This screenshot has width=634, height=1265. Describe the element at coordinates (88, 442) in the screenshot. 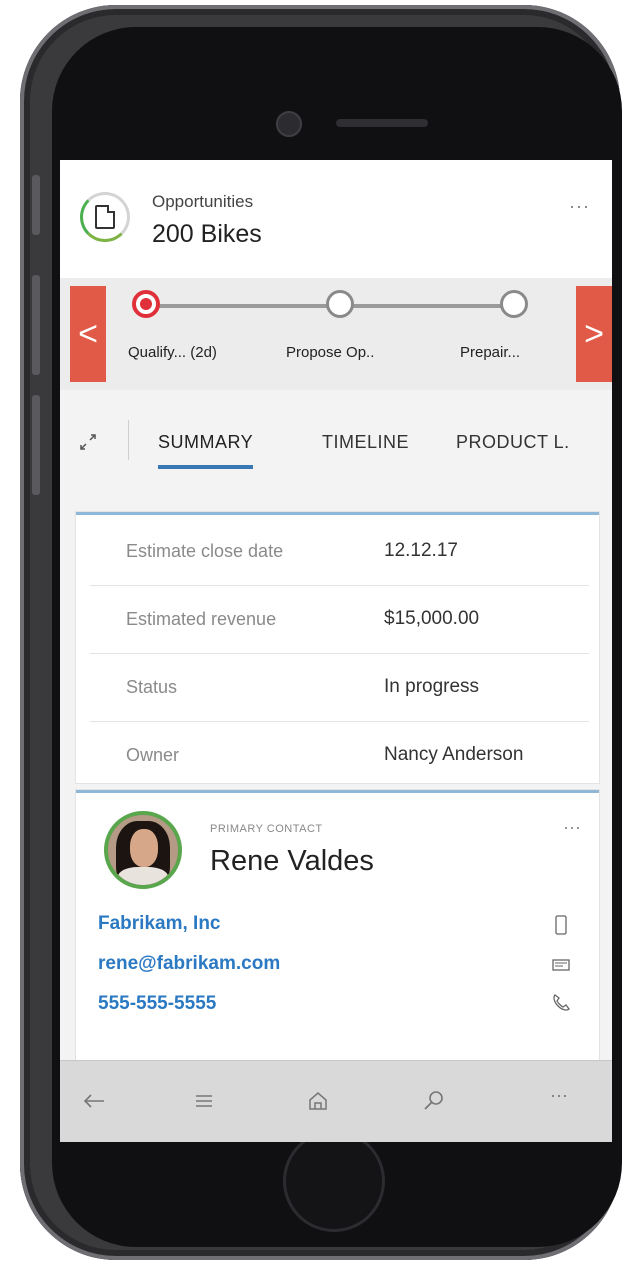

I see `expand-icon` at that location.